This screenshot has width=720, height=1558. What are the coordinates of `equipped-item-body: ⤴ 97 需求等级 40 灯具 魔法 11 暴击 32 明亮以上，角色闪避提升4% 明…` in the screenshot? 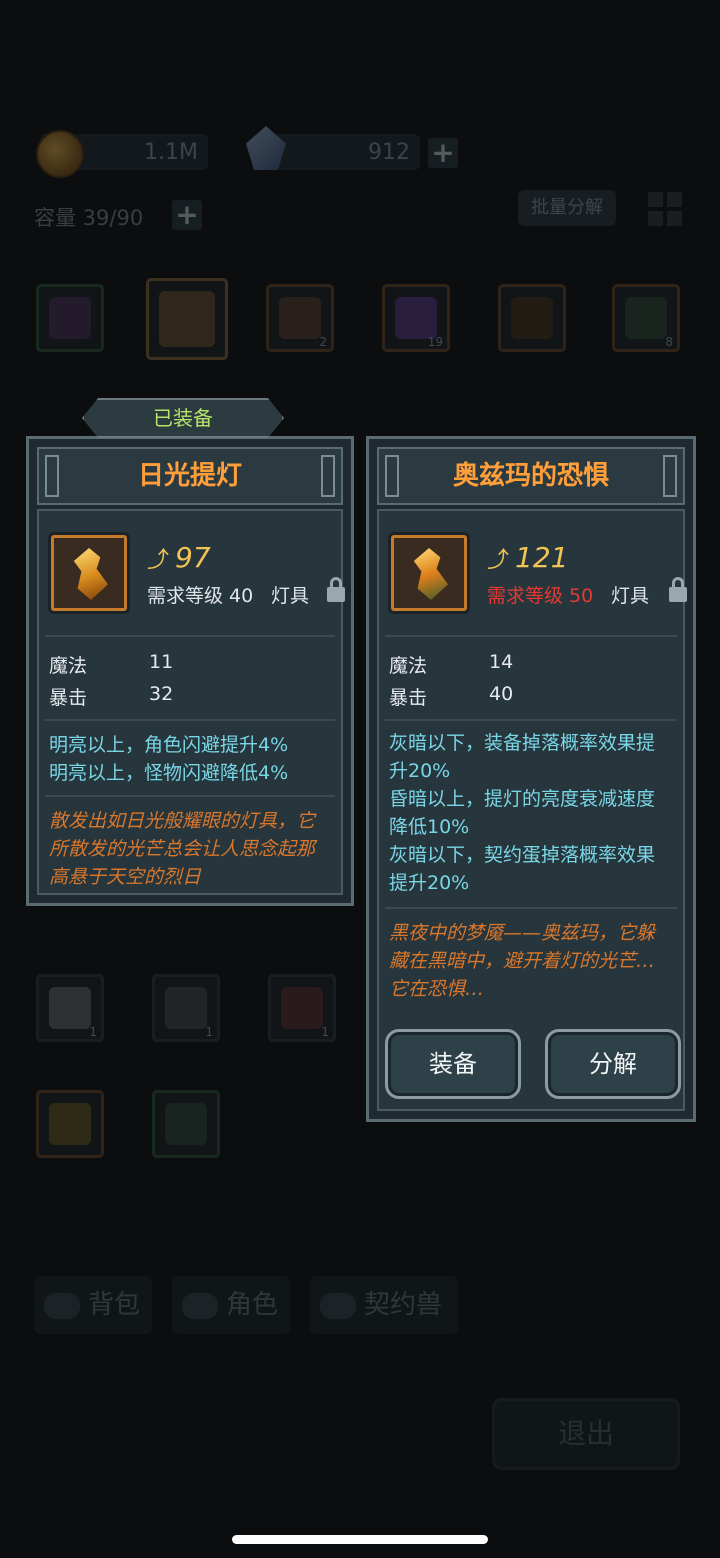 It's located at (191, 702).